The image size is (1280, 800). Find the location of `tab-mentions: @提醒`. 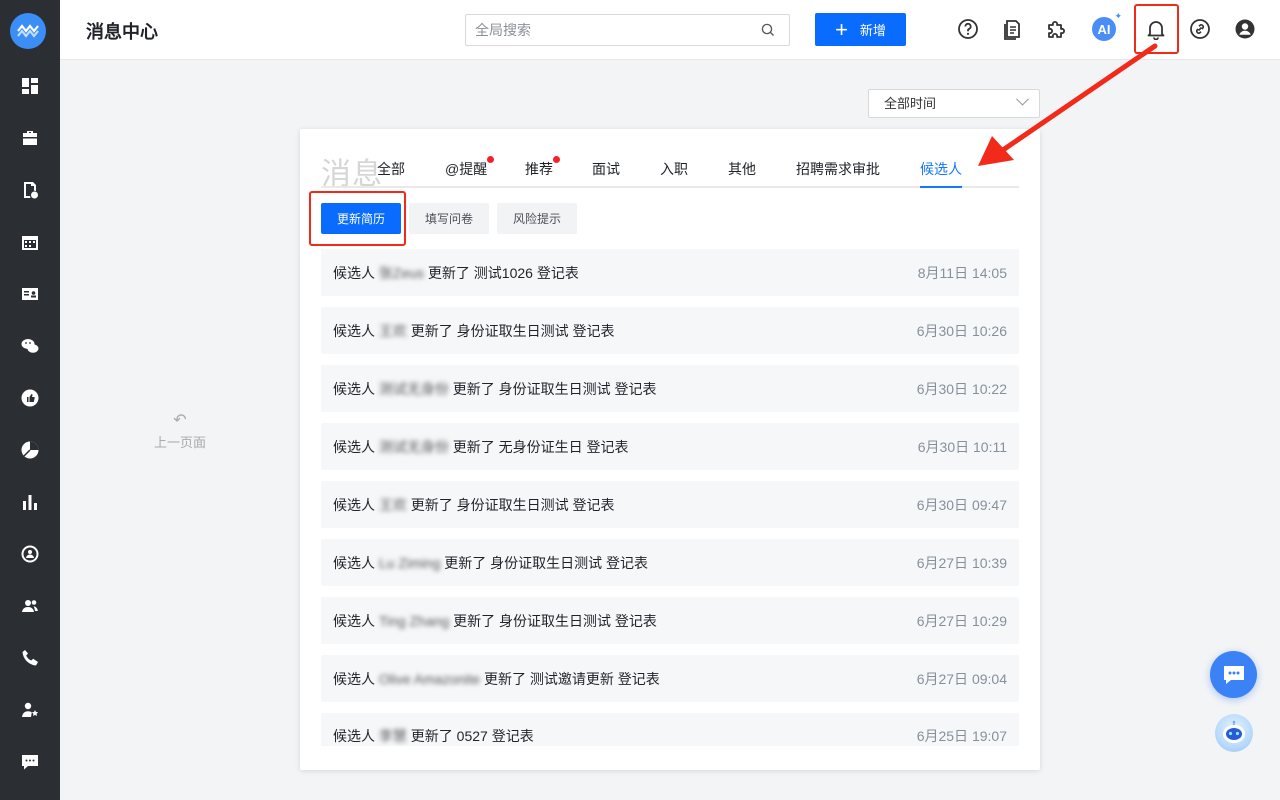

tab-mentions: @提醒 is located at coordinates (470, 167).